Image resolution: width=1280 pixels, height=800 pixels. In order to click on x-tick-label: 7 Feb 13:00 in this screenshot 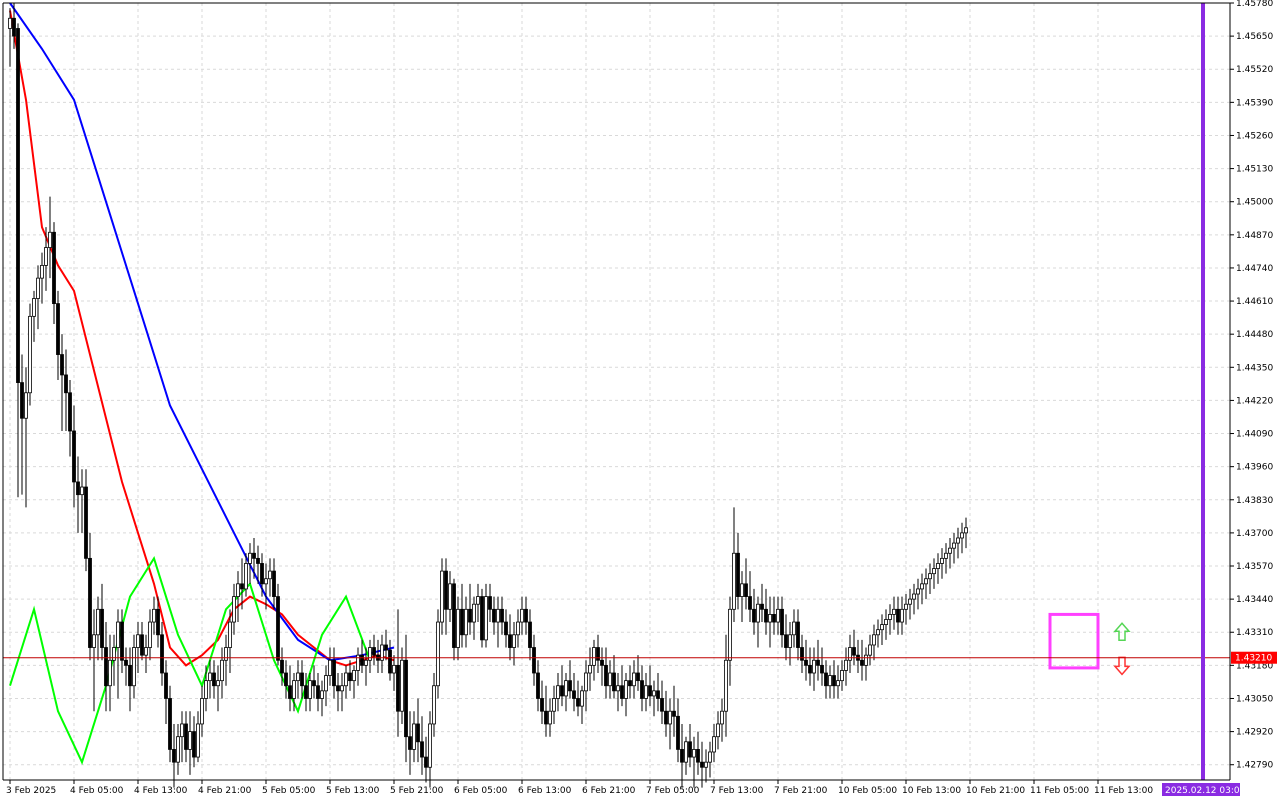, I will do `click(737, 791)`.